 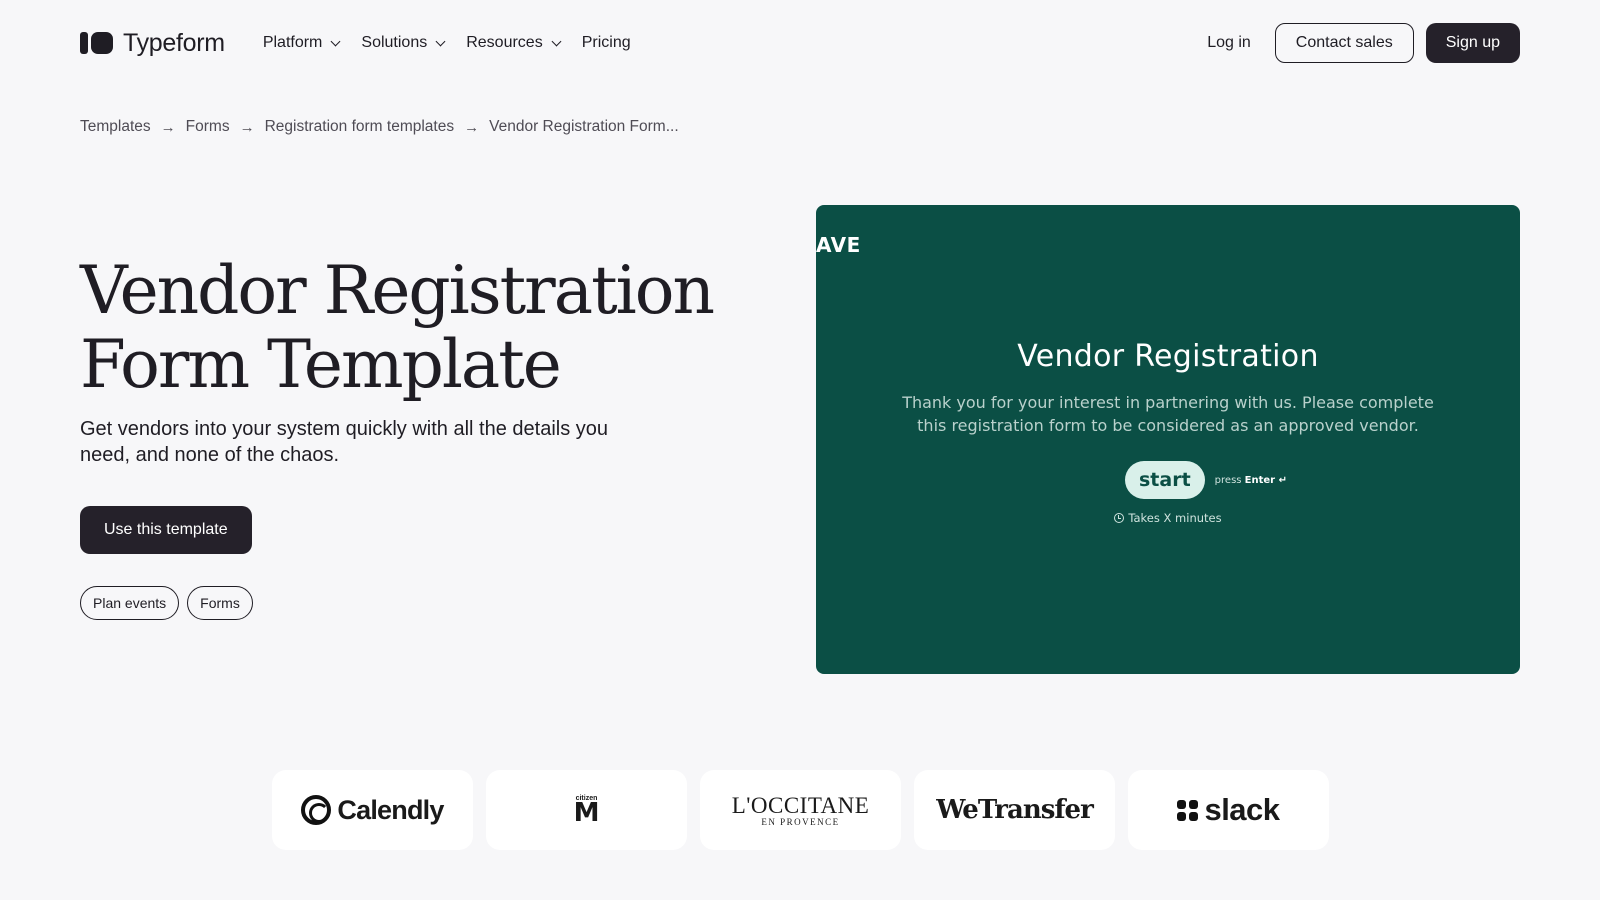 I want to click on header-actions: Log in Contact sales Sign up, so click(x=1363, y=43).